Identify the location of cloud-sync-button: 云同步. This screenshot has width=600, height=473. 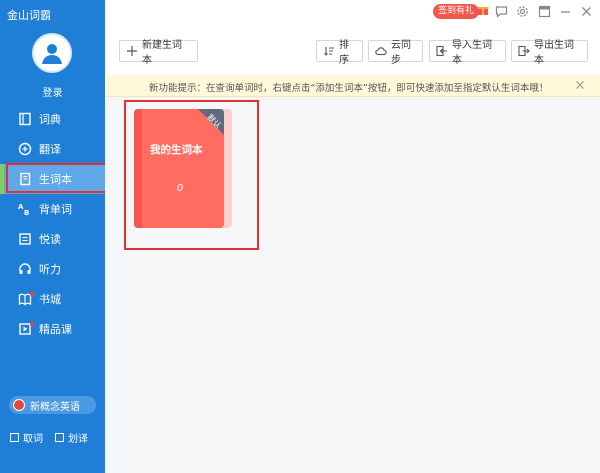
(395, 53).